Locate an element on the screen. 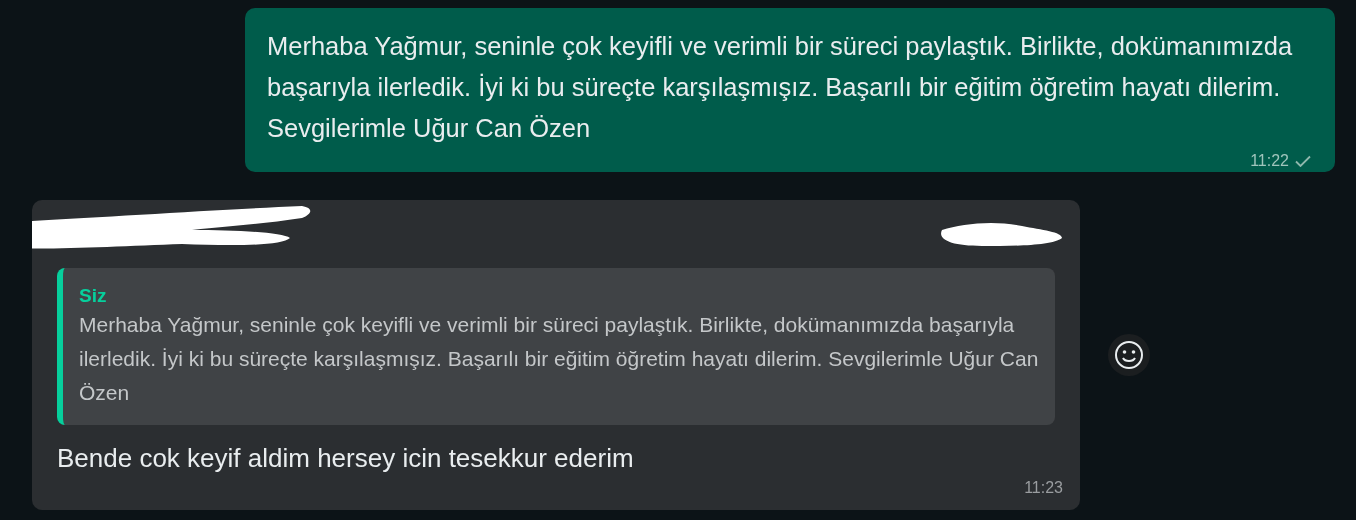 The width and height of the screenshot is (1356, 520). message-time: 11:23 is located at coordinates (1043, 488).